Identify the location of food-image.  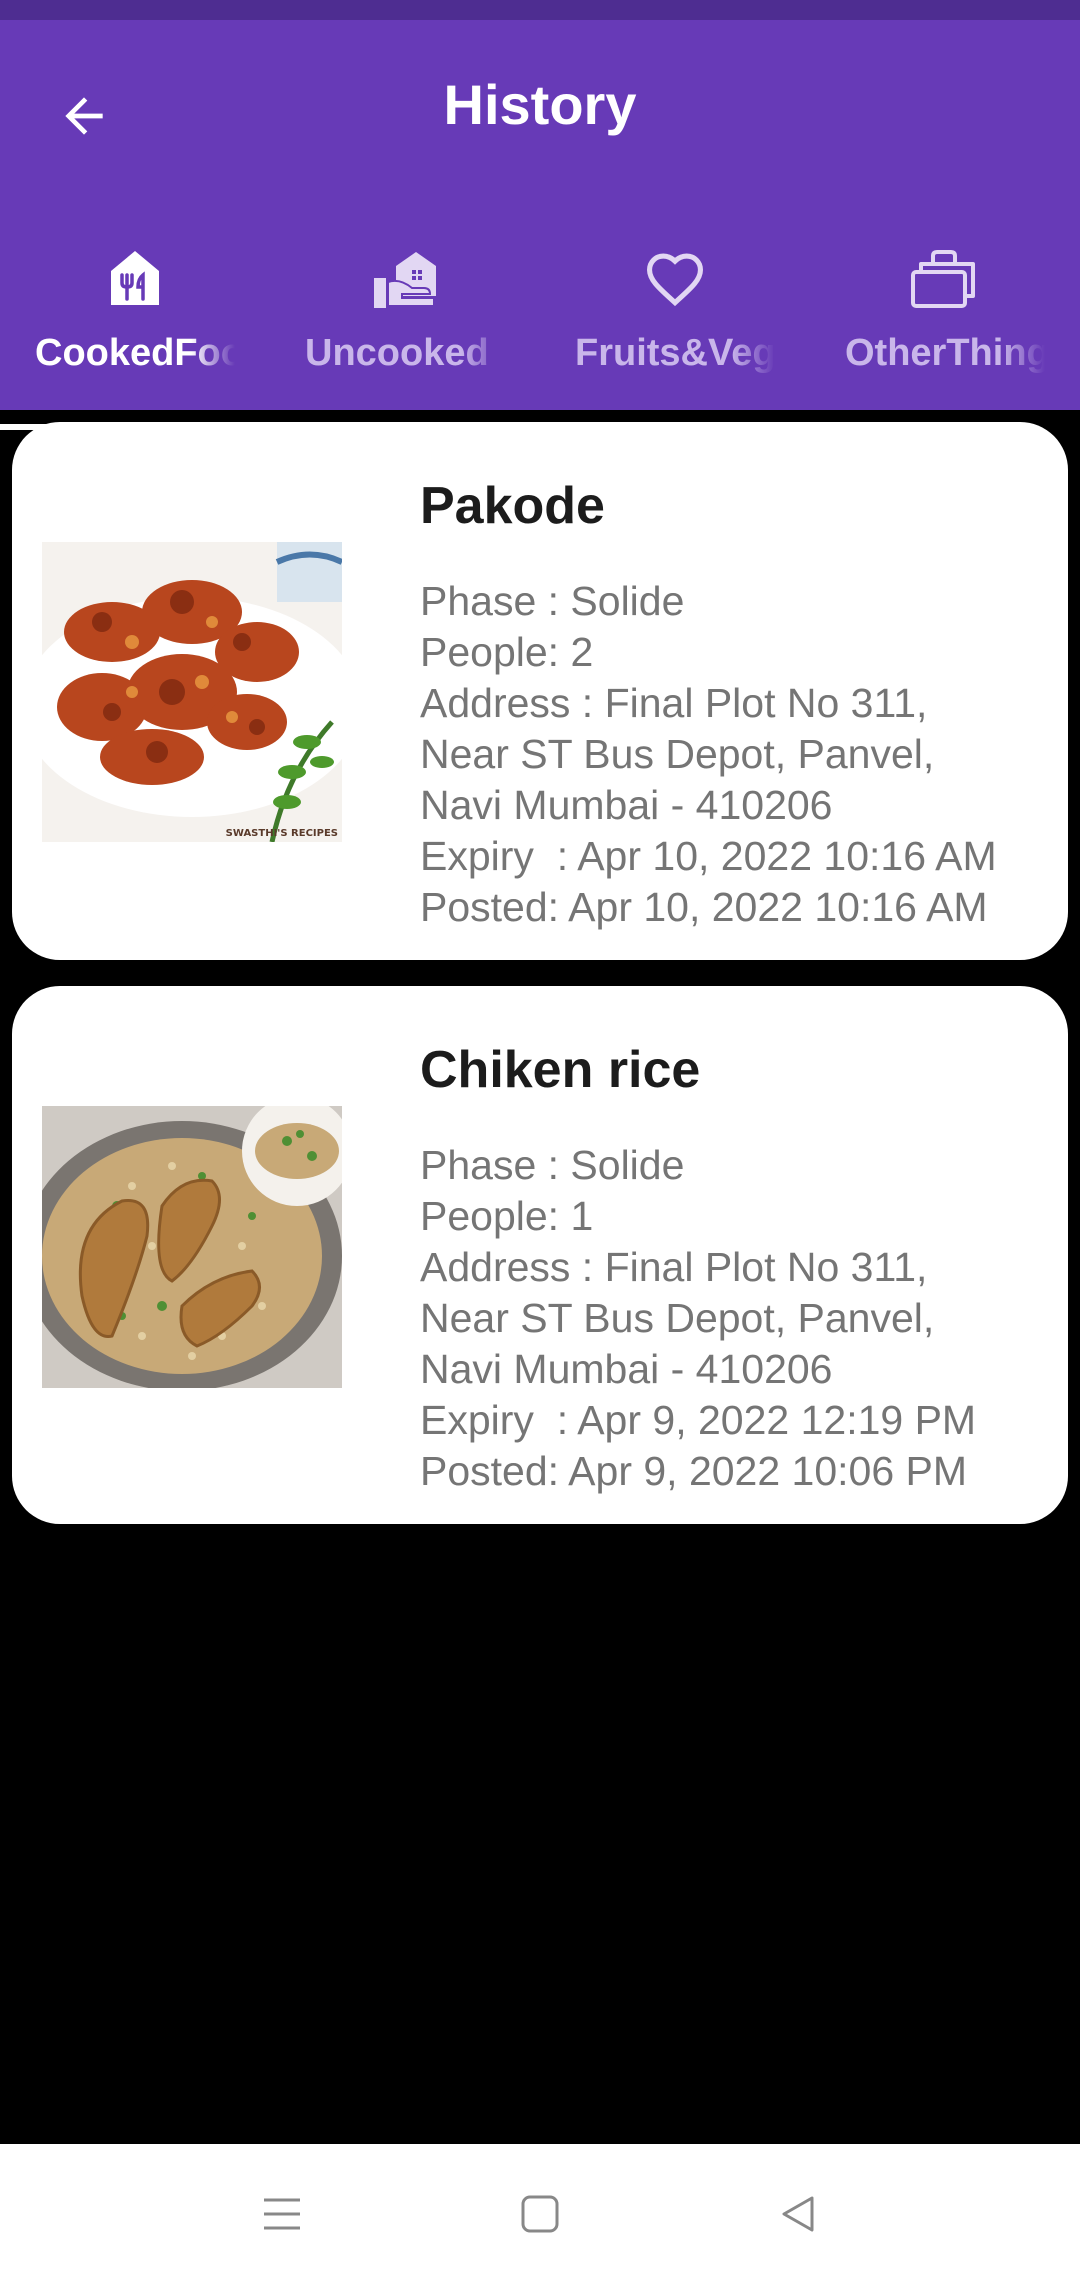
(192, 1247).